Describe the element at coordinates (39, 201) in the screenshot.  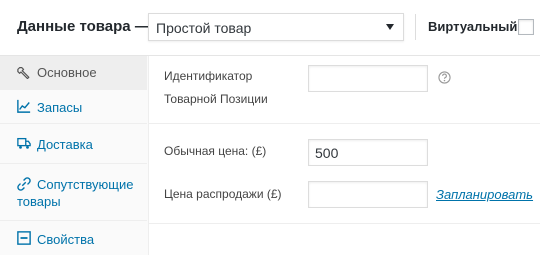
I see `tab-linked-products-label-line2: товары` at that location.